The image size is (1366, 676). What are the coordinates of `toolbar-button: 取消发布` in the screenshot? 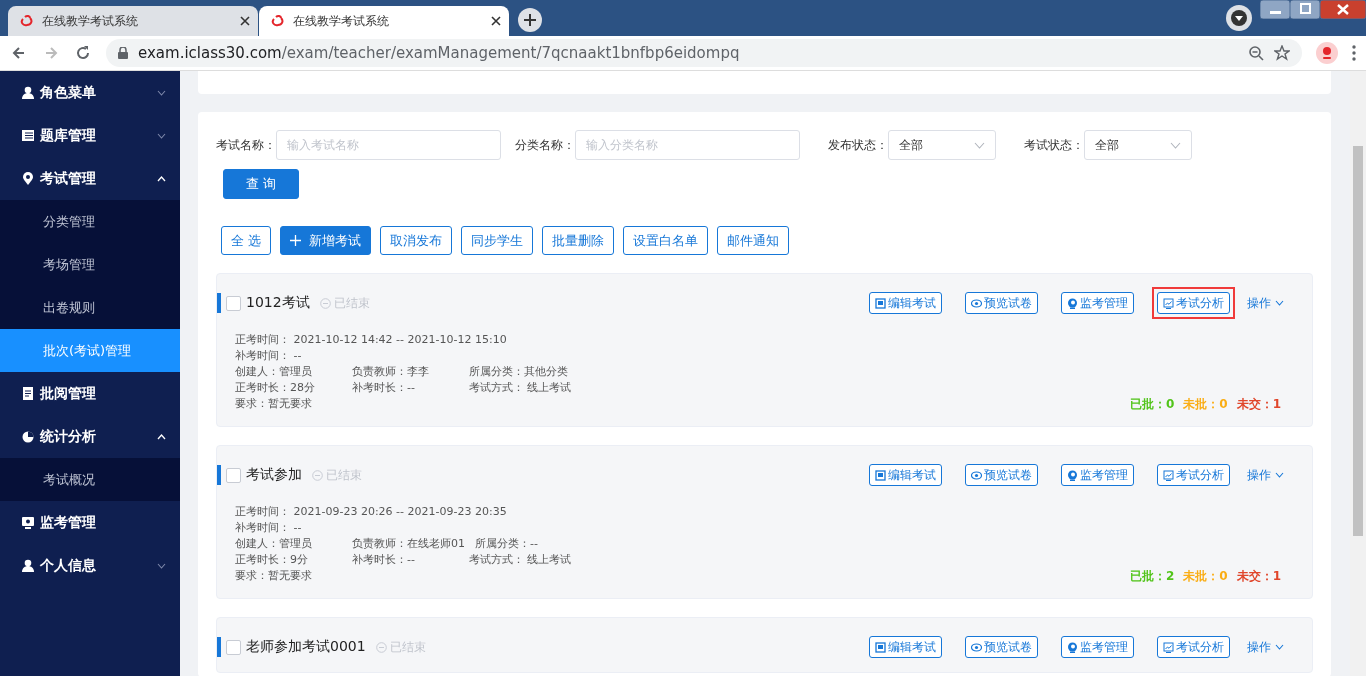 It's located at (416, 240).